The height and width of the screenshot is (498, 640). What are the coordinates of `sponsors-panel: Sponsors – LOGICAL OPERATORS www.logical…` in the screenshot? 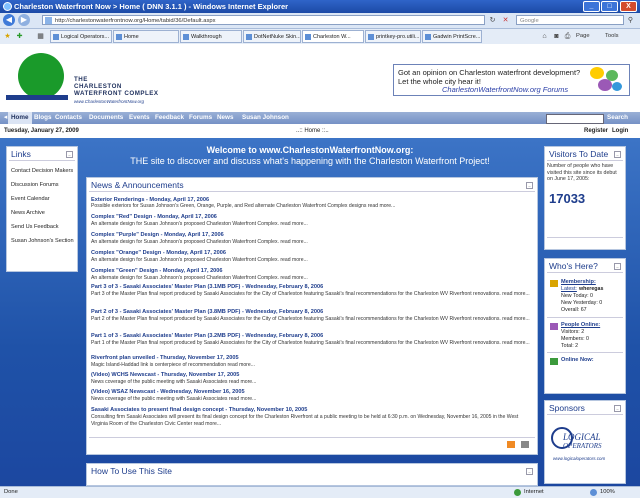 It's located at (585, 442).